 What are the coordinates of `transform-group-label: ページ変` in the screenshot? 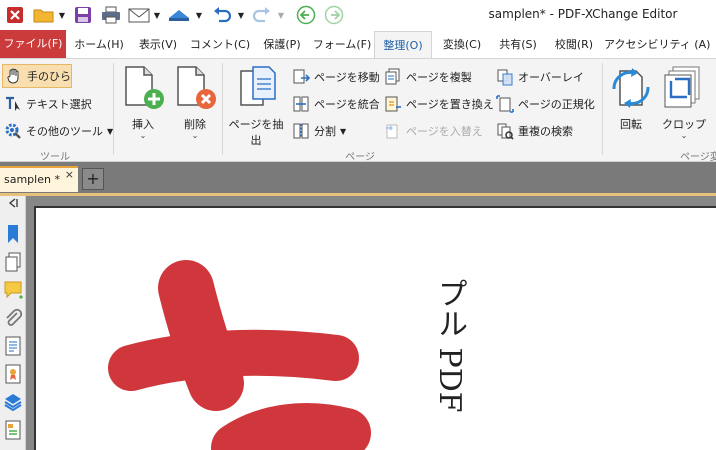 It's located at (698, 157).